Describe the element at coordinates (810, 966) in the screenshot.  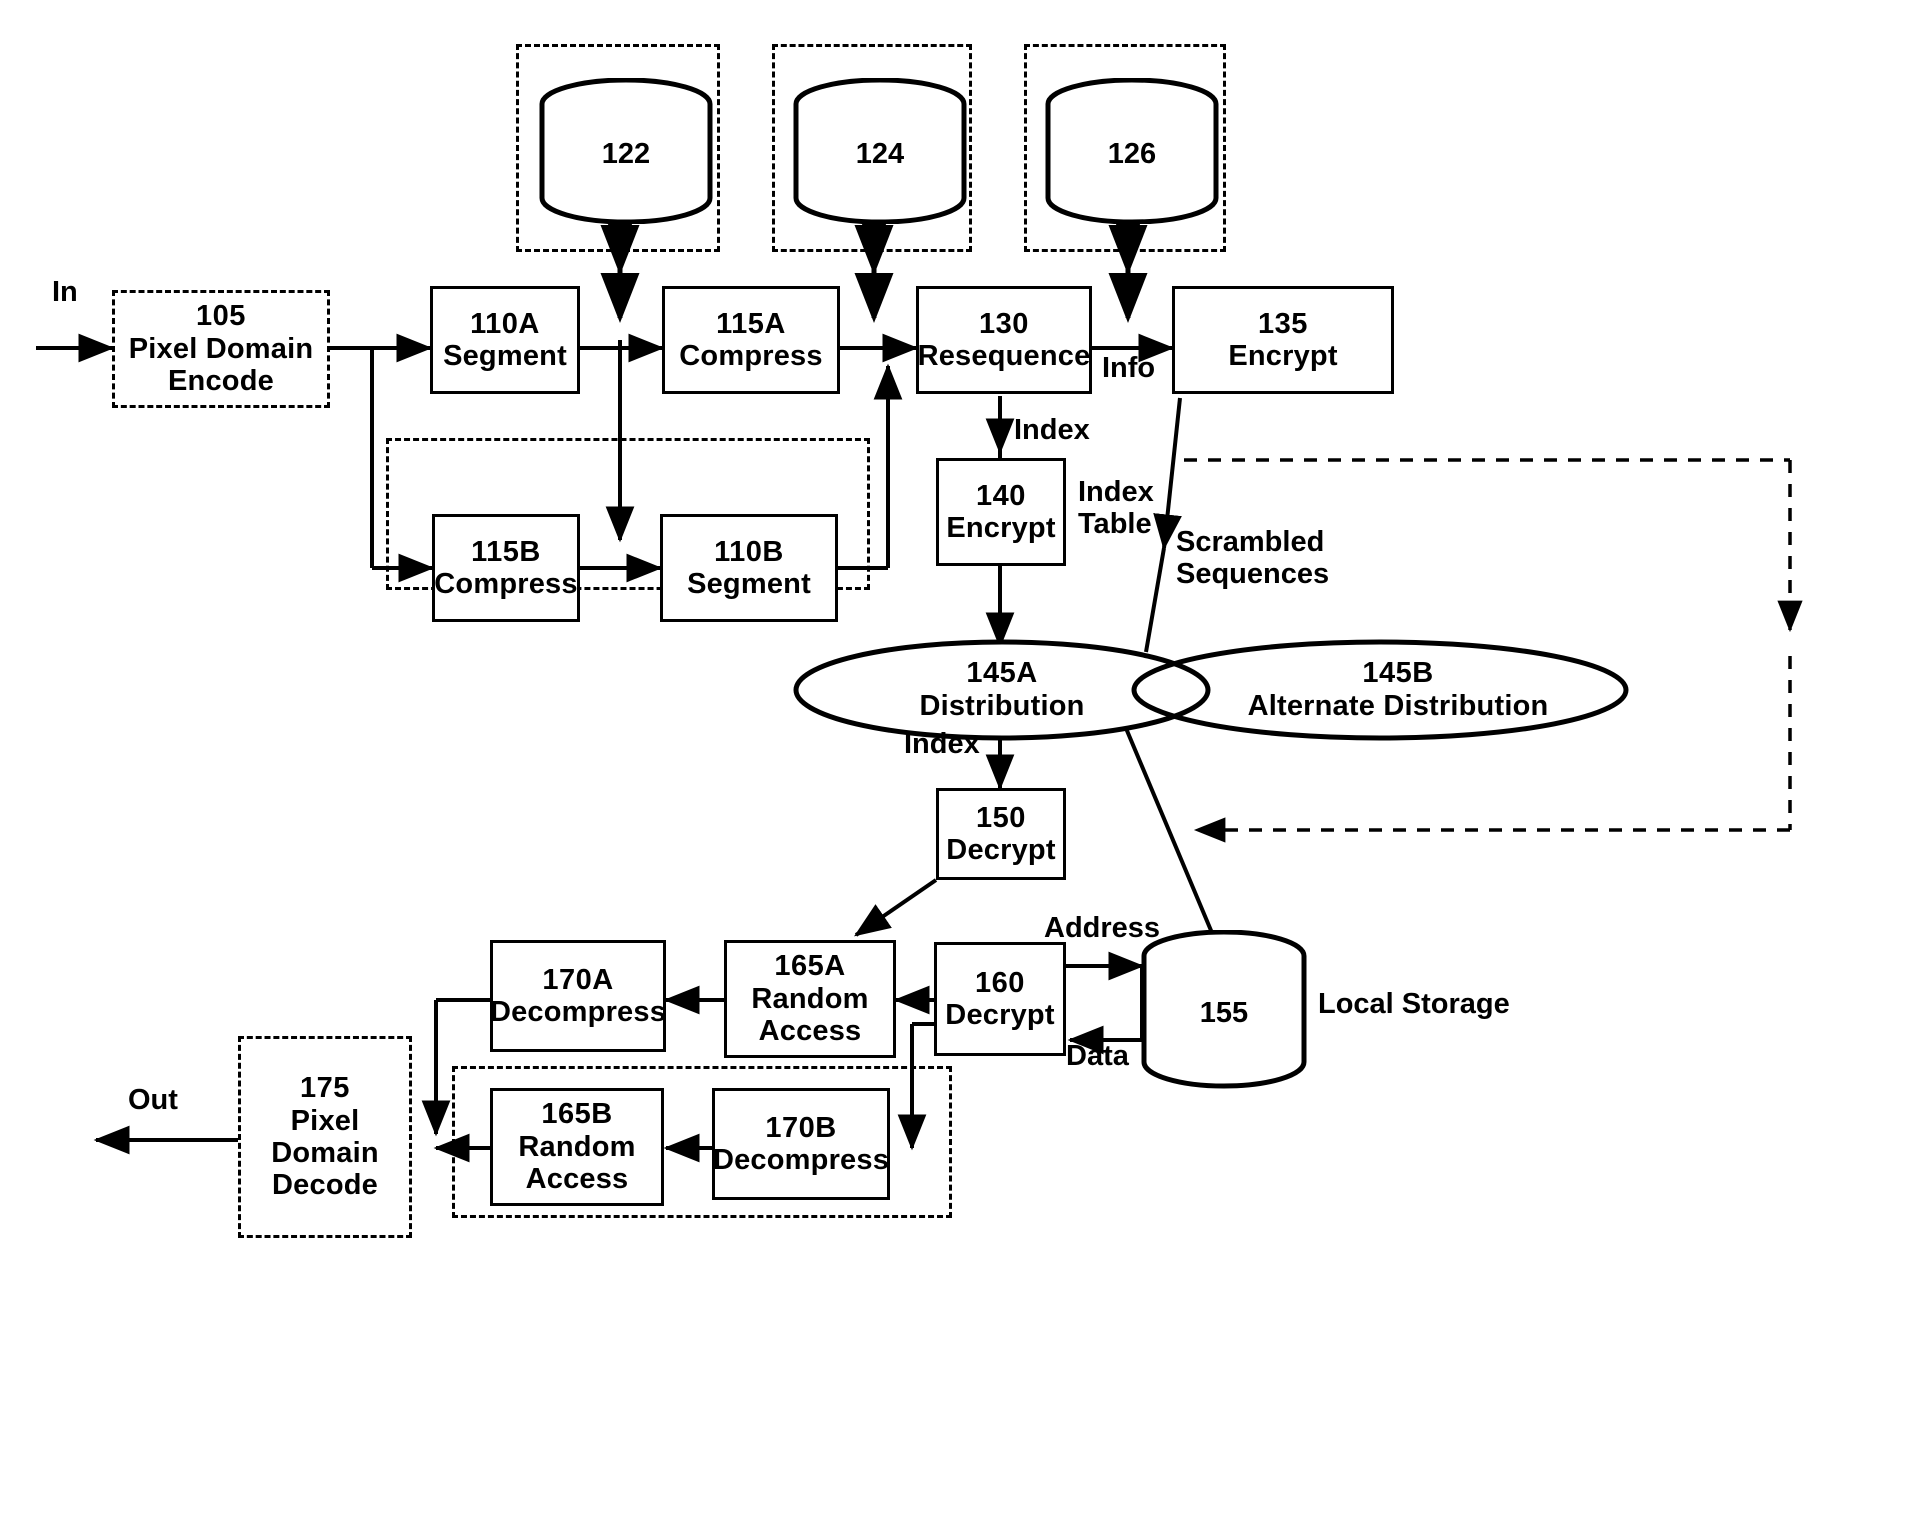
I see `block-165A-num: 165A` at that location.